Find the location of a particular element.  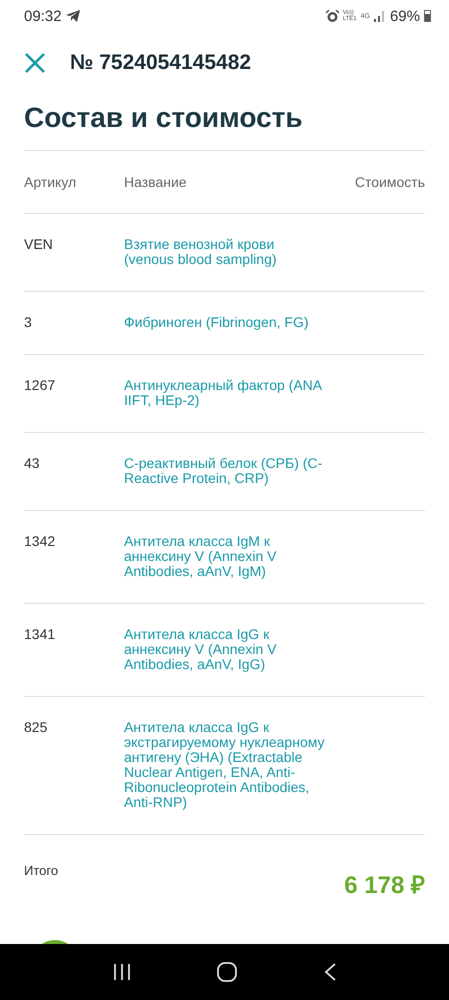

article-code: 825 is located at coordinates (36, 728).